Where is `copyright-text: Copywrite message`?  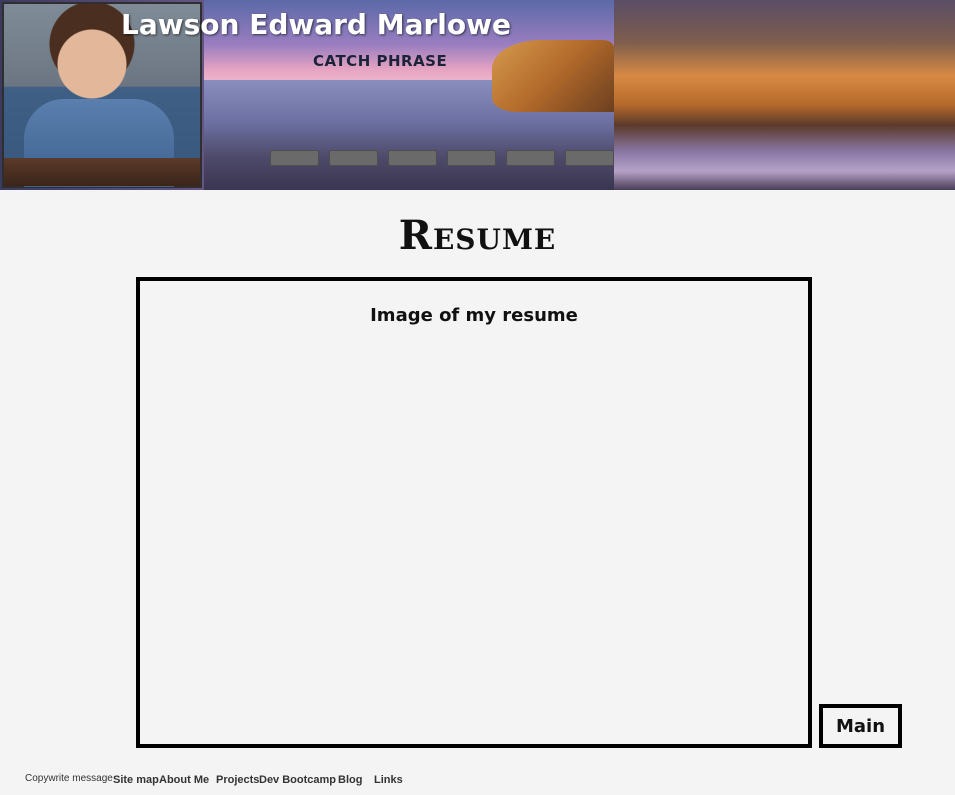
copyright-text: Copywrite message is located at coordinates (69, 778).